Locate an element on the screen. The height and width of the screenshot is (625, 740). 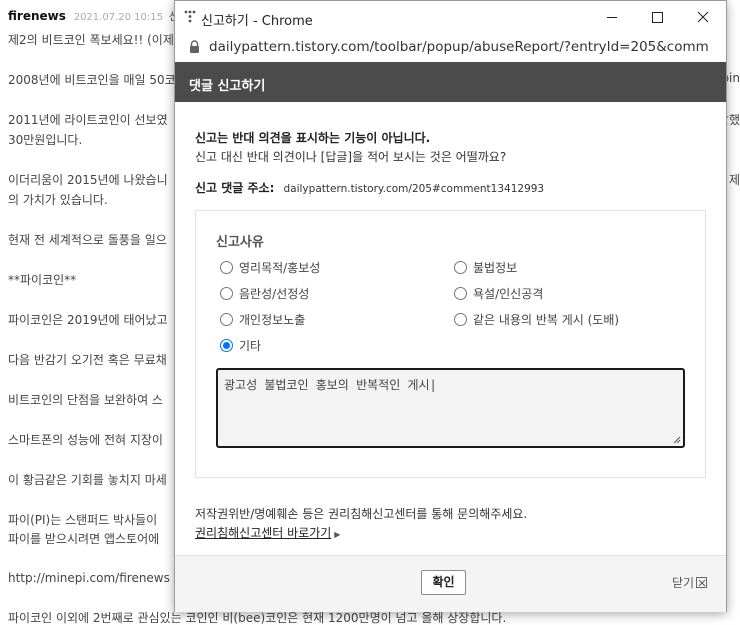
post-header: firenews 2021.07.20 10:15 신고 is located at coordinates (98, 16).